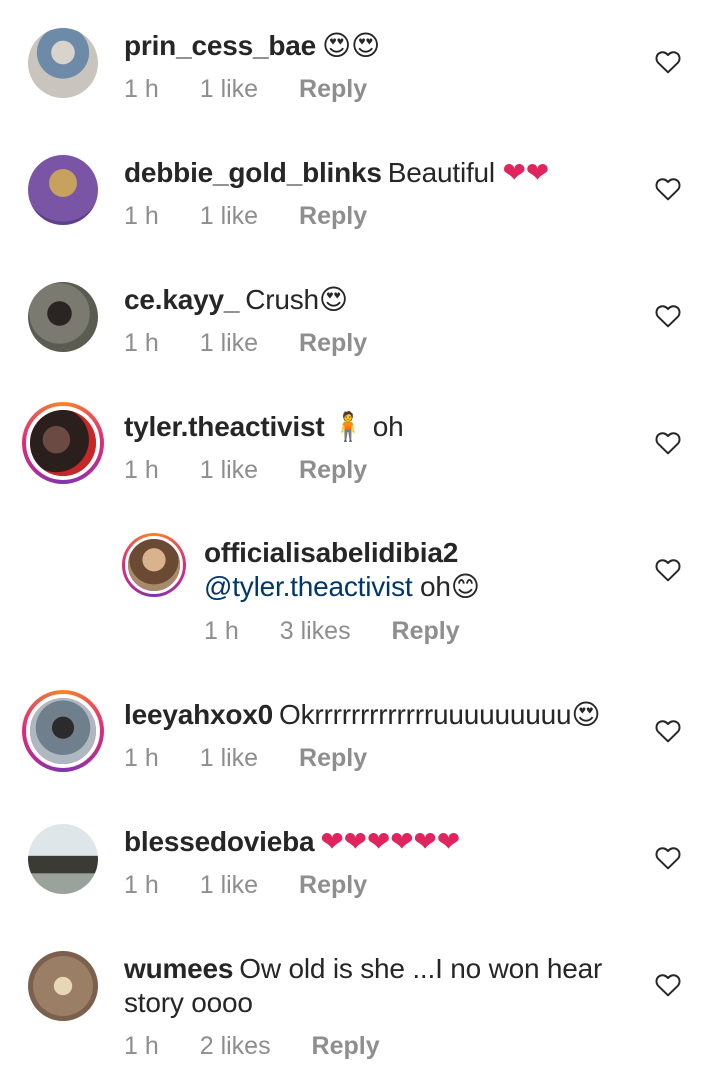  What do you see at coordinates (348, 426) in the screenshot?
I see `comment-emoji: 🧍` at bounding box center [348, 426].